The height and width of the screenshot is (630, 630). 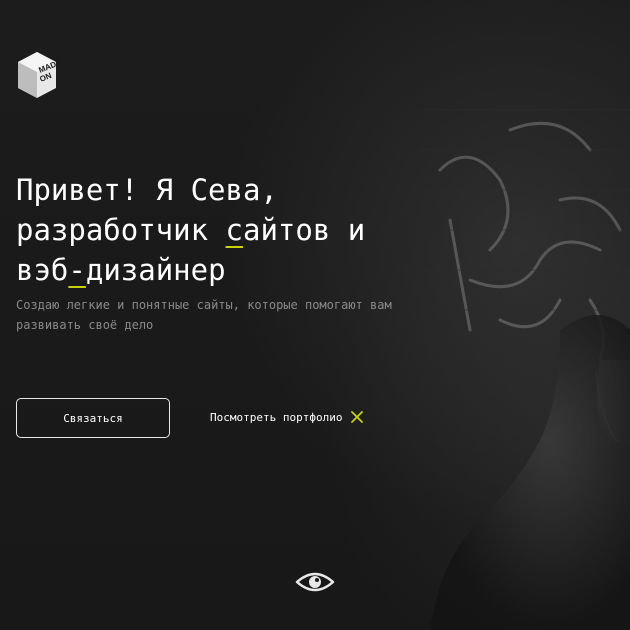 I want to click on eye-icon, so click(x=315, y=582).